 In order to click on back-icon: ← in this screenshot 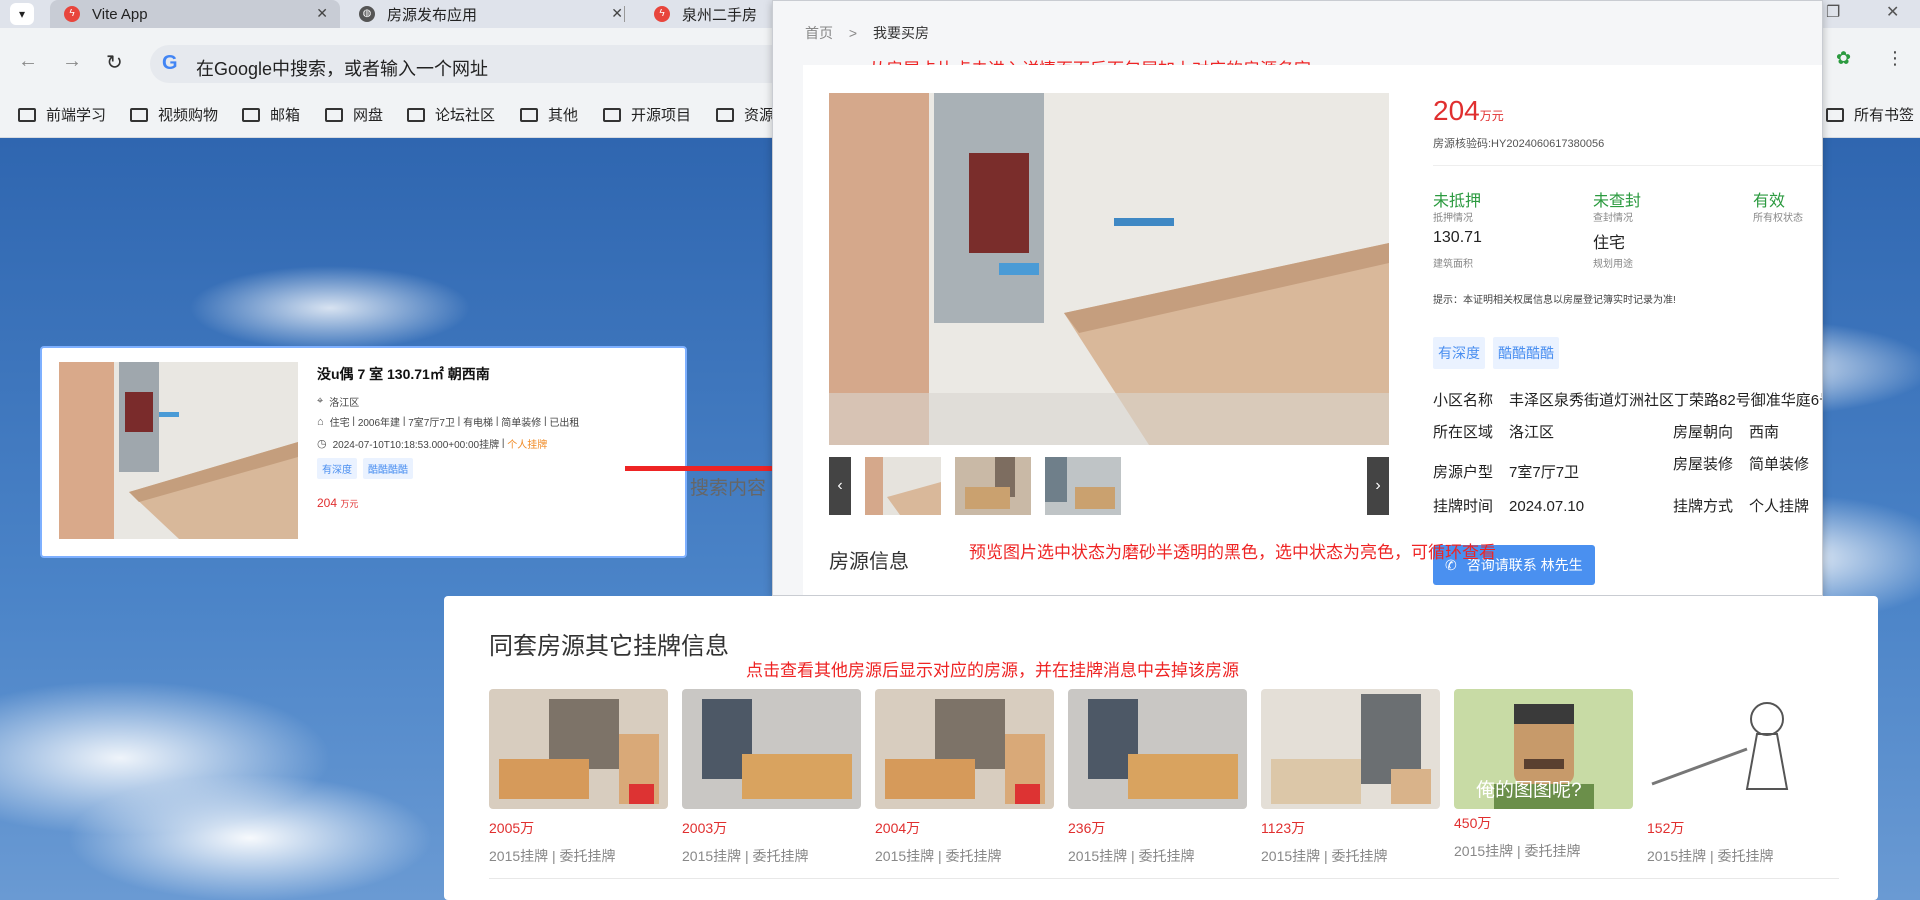, I will do `click(28, 61)`.